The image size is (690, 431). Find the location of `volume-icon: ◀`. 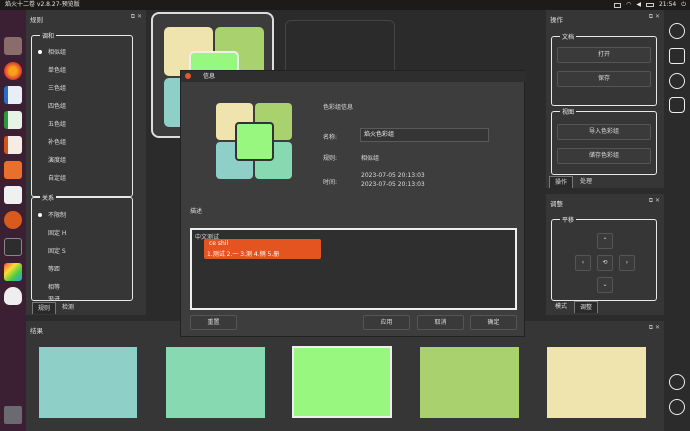

volume-icon: ◀ is located at coordinates (638, 5).